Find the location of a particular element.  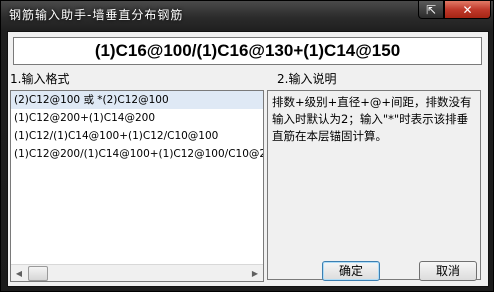

description-section-label: 2.输入说明 is located at coordinates (307, 79).